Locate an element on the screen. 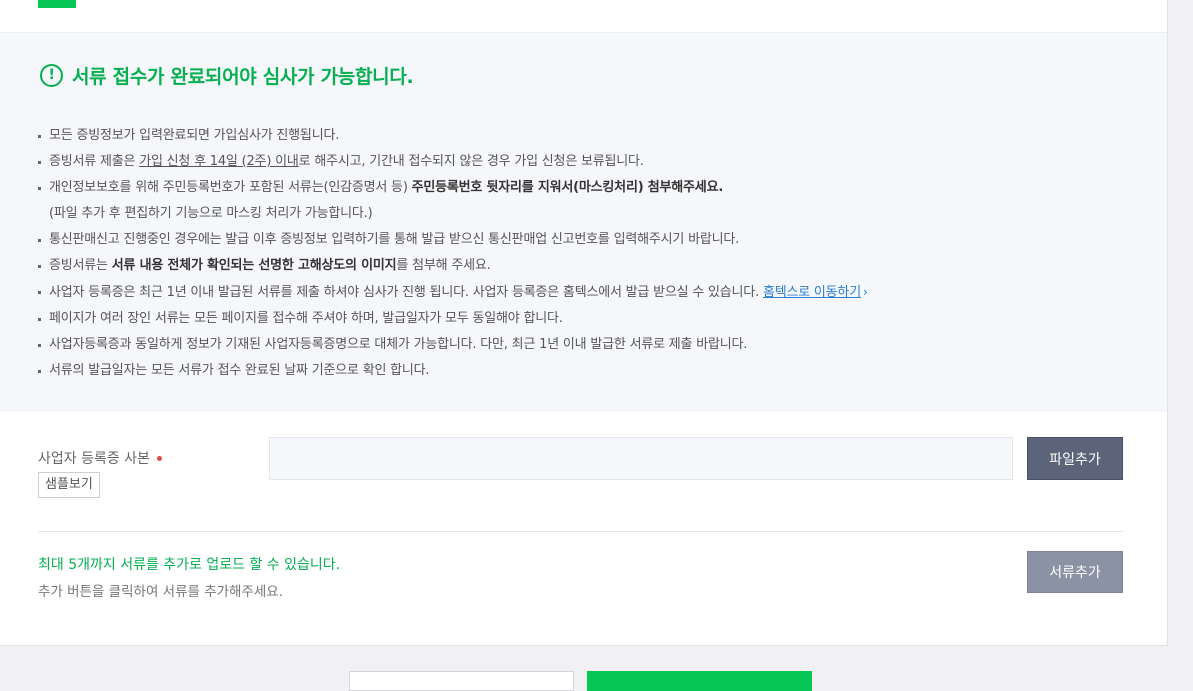 Image resolution: width=1193 pixels, height=691 pixels. sample-view-button: 샘플보기 is located at coordinates (69, 485).